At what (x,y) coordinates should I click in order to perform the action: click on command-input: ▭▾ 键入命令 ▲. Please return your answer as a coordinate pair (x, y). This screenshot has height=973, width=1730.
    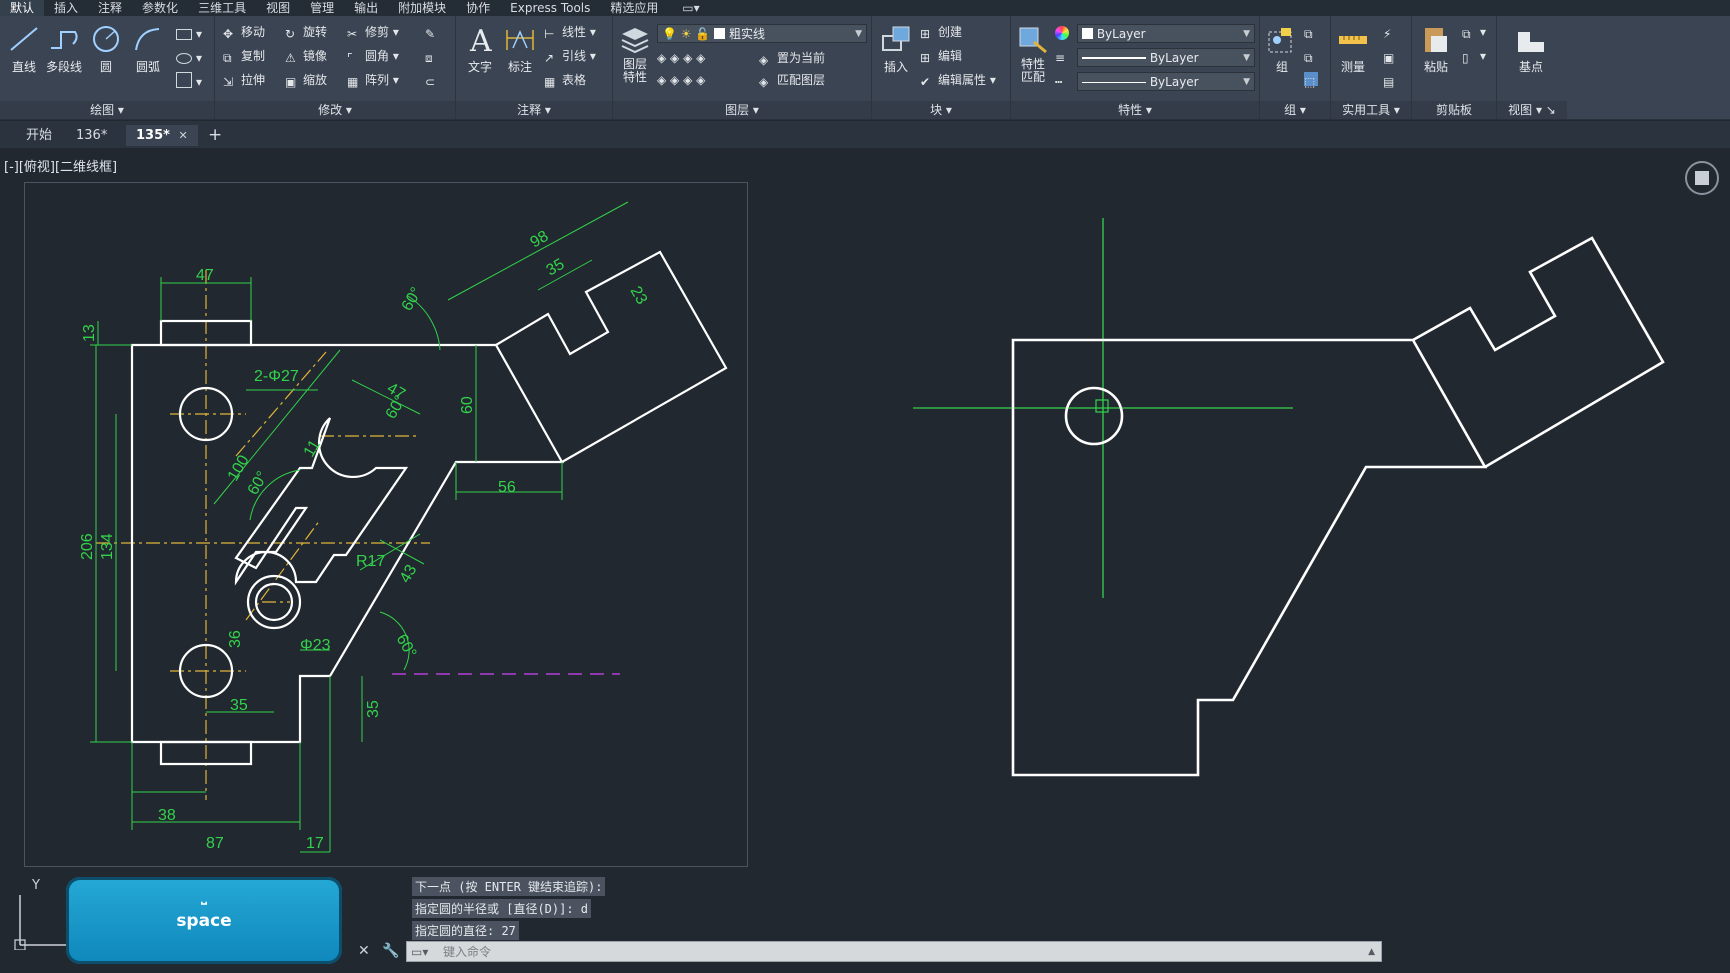
    Looking at the image, I should click on (894, 951).